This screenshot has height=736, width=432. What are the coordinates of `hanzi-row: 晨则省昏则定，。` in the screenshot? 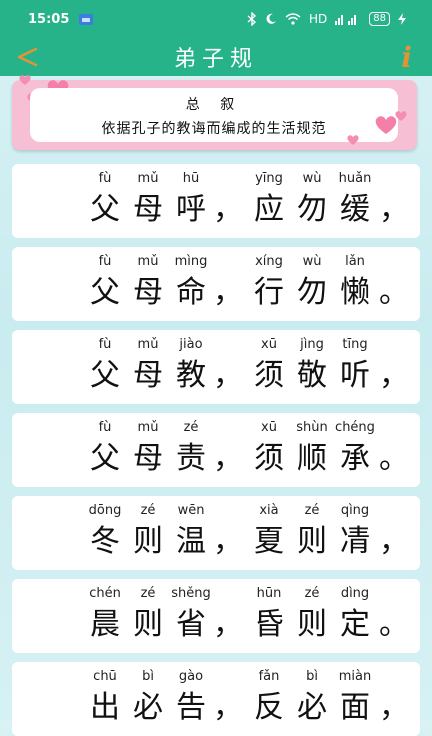 It's located at (216, 625).